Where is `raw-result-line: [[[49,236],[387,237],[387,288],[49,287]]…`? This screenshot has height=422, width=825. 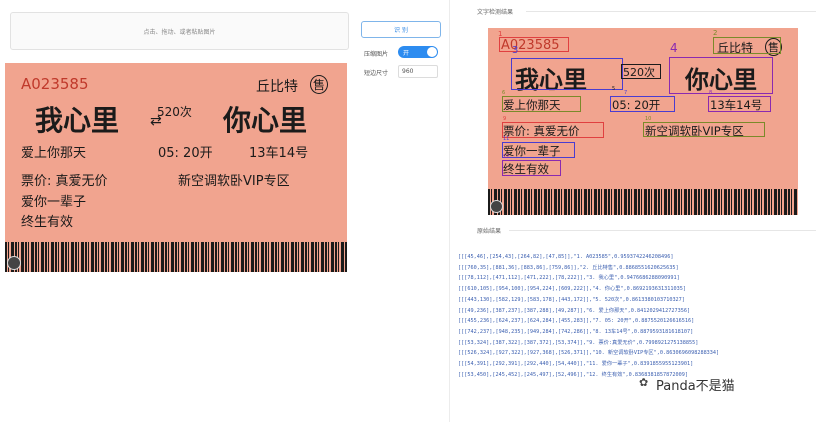 raw-result-line: [[[49,236],[387,237],[387,288],[49,287]]… is located at coordinates (574, 310).